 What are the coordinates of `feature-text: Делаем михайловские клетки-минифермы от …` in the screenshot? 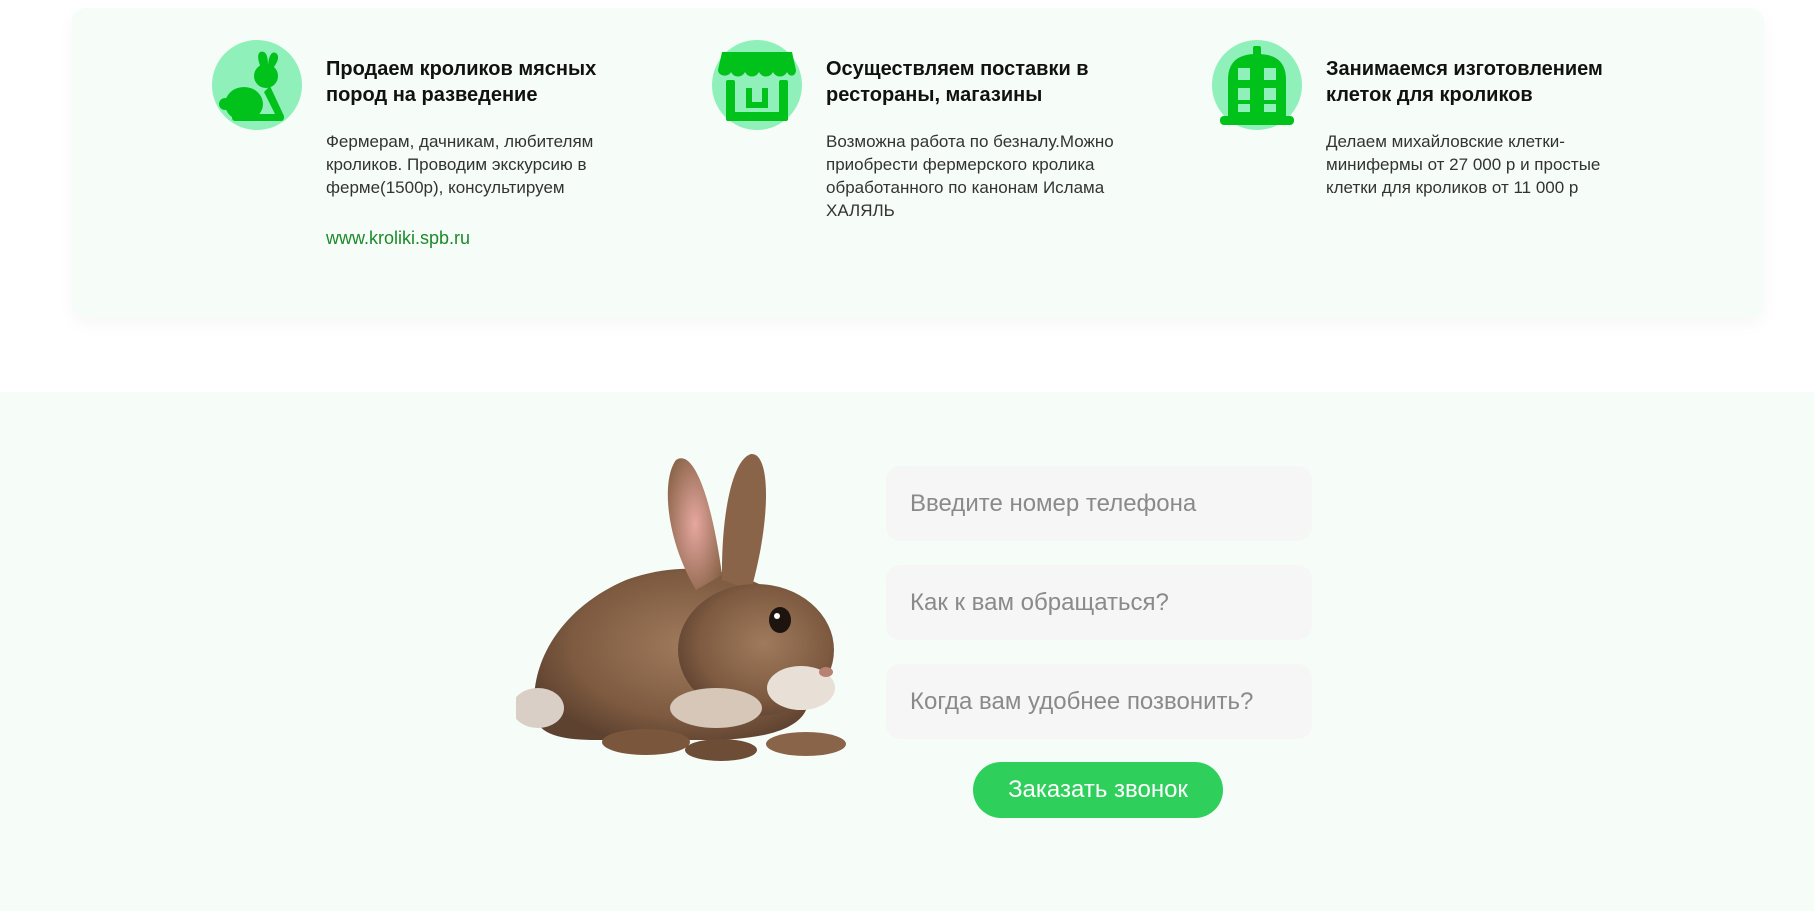 It's located at (1463, 164).